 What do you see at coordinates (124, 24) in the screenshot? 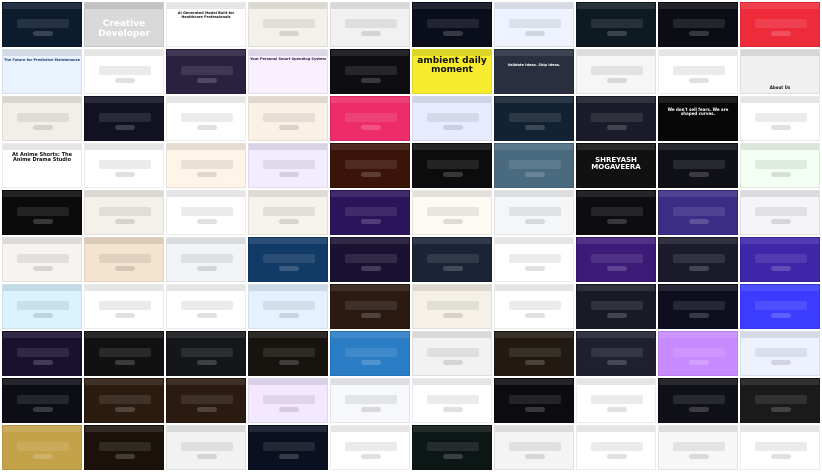
I see `website-thumbnail: Creative Developer` at bounding box center [124, 24].